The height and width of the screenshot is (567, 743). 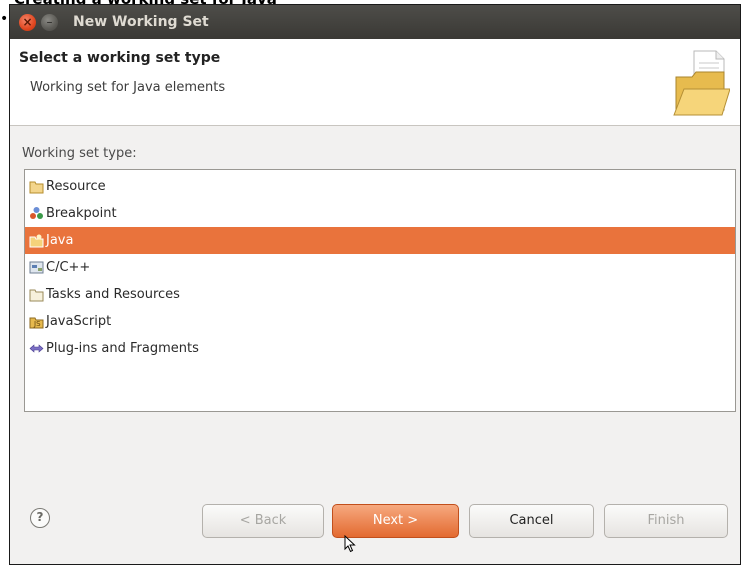 I want to click on window-title: New Working Set, so click(x=141, y=22).